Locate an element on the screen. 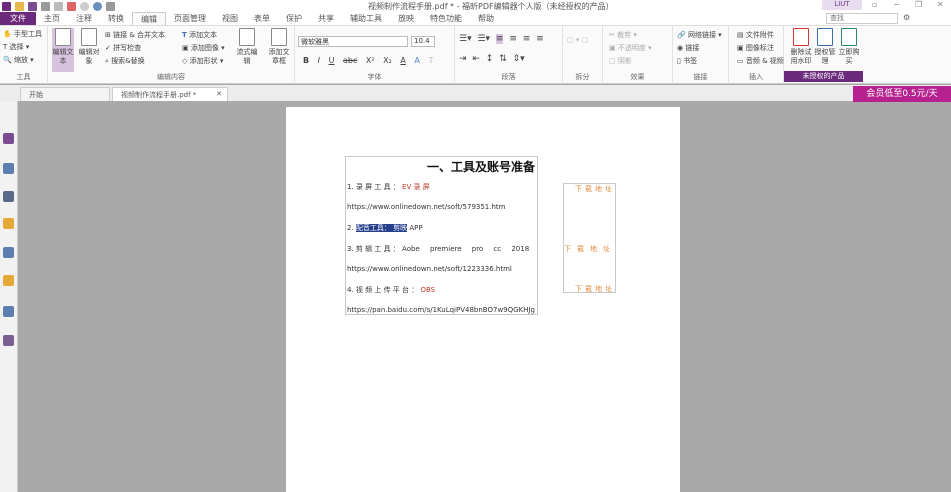 This screenshot has width=951, height=492. group-label: 编辑内容 is located at coordinates (171, 77).